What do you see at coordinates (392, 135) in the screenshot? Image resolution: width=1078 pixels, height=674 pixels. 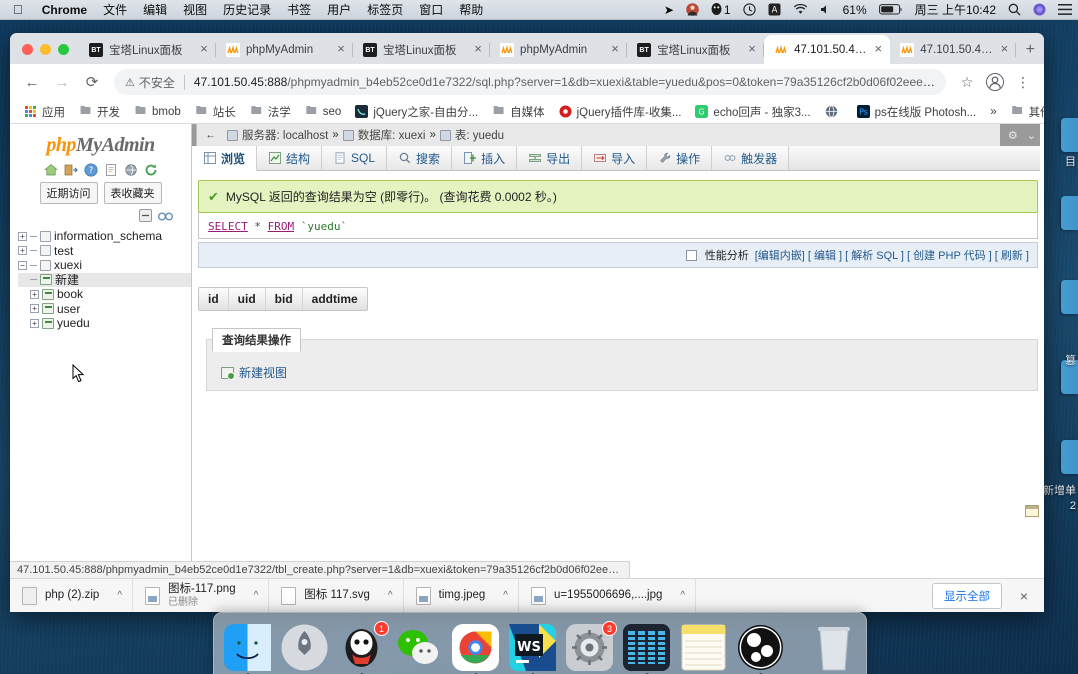 I see `breadcrumb-database: 数据库: xuexi` at bounding box center [392, 135].